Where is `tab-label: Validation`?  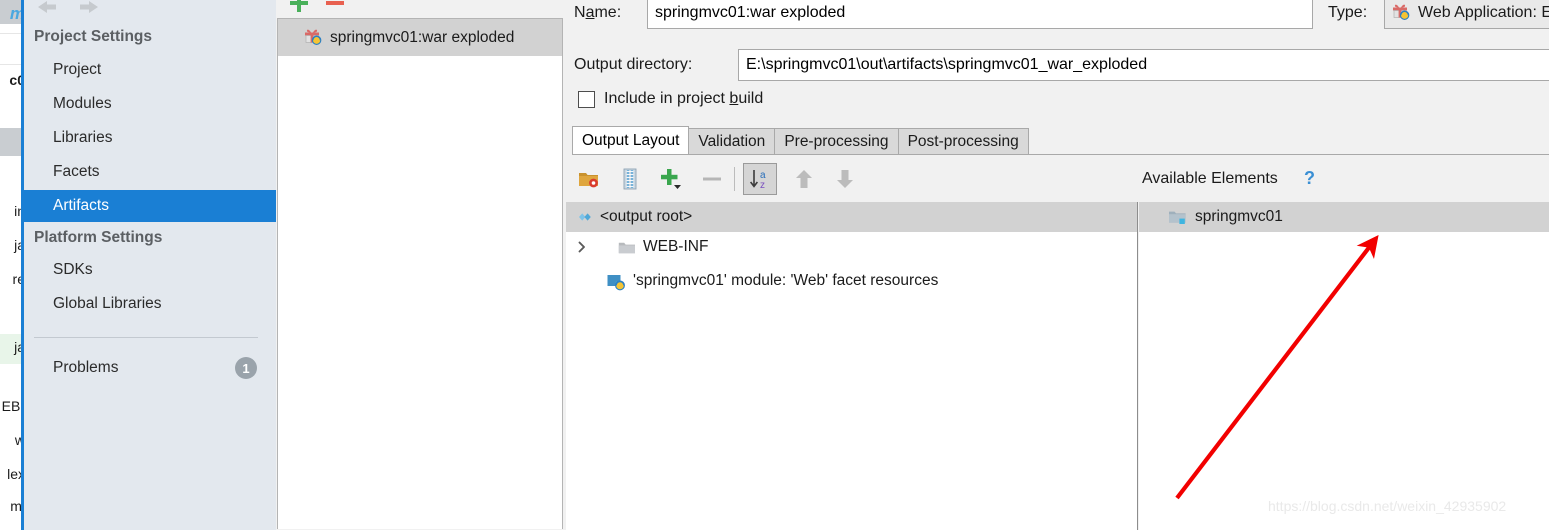
tab-label: Validation is located at coordinates (732, 141).